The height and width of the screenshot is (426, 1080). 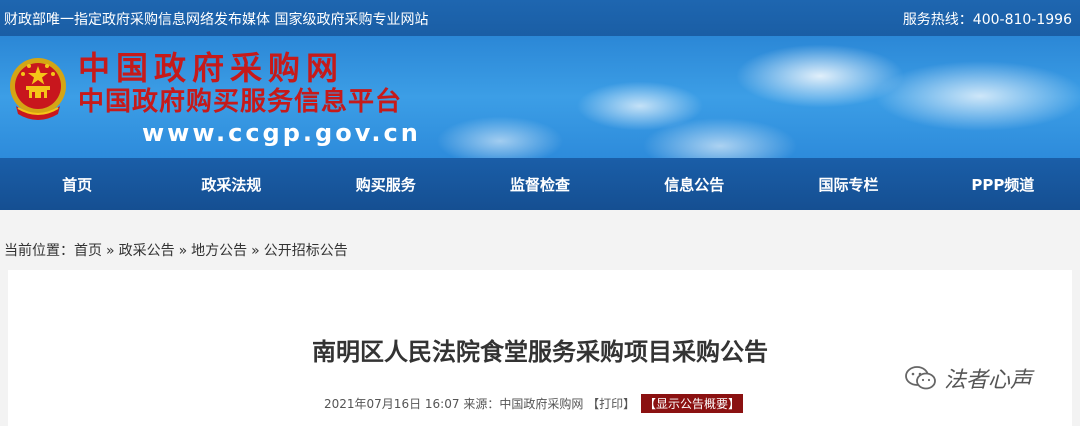 I want to click on show-summary-button: 【显示公告概要】, so click(x=692, y=403).